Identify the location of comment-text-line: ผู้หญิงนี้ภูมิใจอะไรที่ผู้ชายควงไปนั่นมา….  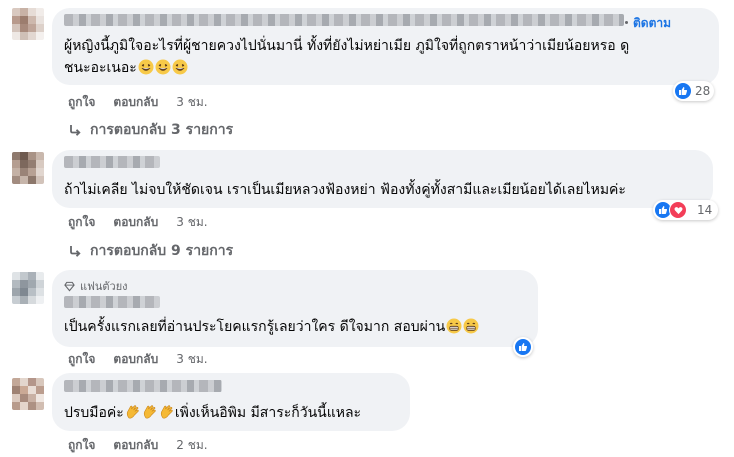
(347, 46).